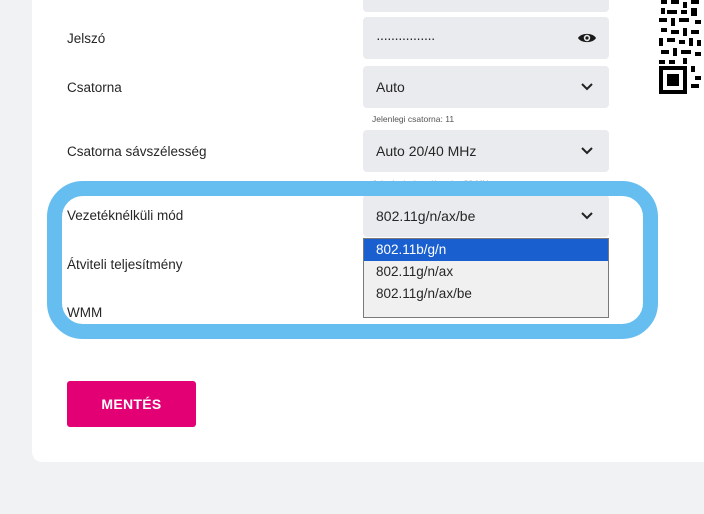  Describe the element at coordinates (426, 216) in the screenshot. I see `wireless-mode-value: 802.11g/n/ax/be` at that location.